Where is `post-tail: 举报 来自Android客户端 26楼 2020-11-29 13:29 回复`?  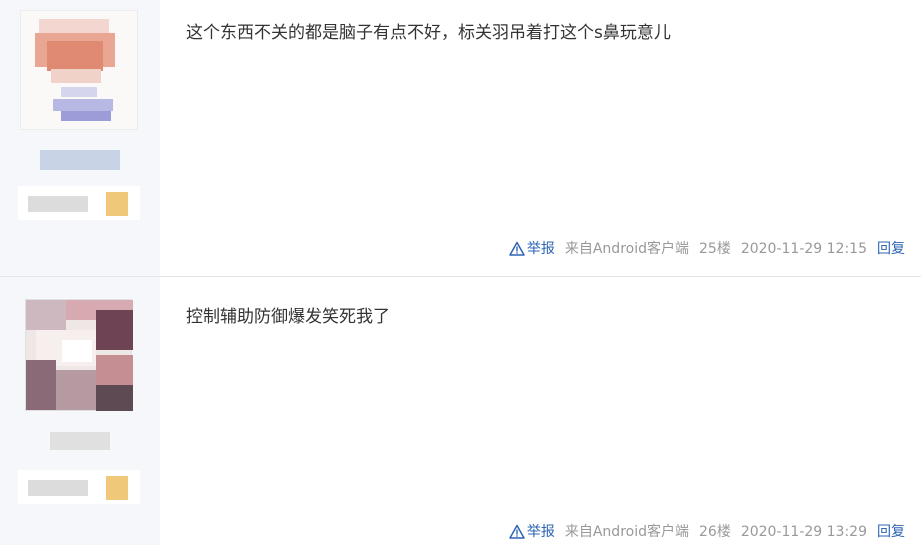
post-tail: 举报 来自Android客户端 26楼 2020-11-29 13:29 回复 is located at coordinates (707, 532).